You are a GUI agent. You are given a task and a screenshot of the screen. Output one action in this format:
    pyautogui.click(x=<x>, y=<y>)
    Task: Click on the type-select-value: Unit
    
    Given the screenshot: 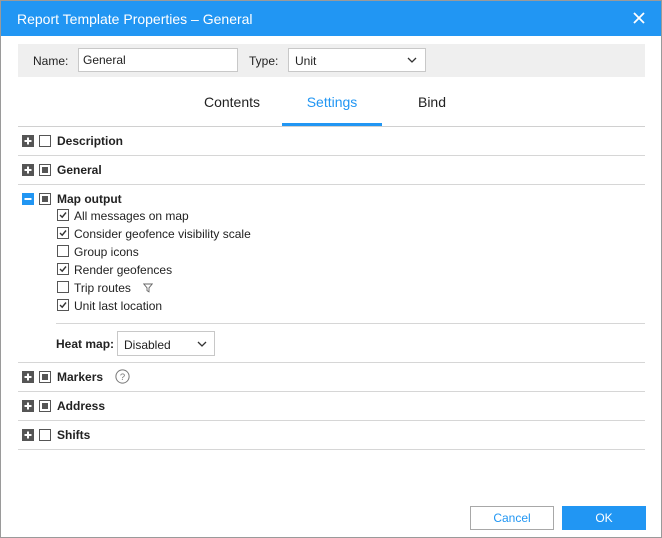 What is the action you would take?
    pyautogui.click(x=306, y=61)
    